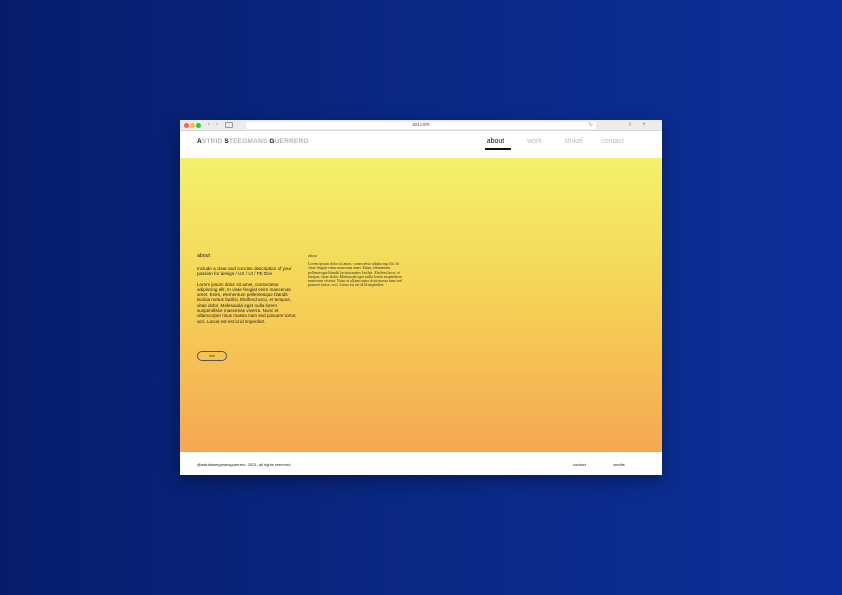  What do you see at coordinates (313, 255) in the screenshot?
I see `column2-heading: about` at bounding box center [313, 255].